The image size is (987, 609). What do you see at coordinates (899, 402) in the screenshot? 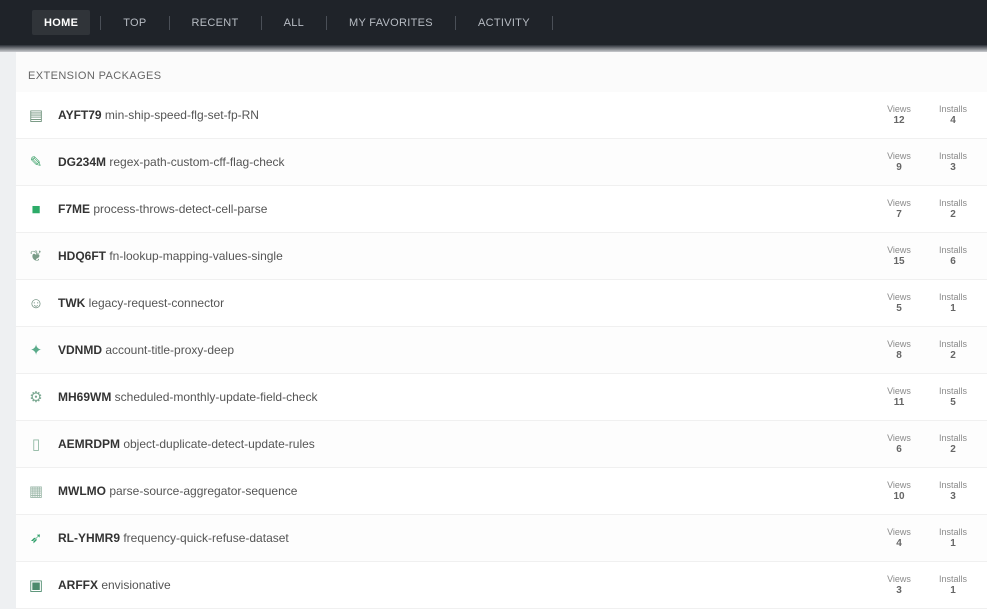
I see `views-count: 11` at bounding box center [899, 402].